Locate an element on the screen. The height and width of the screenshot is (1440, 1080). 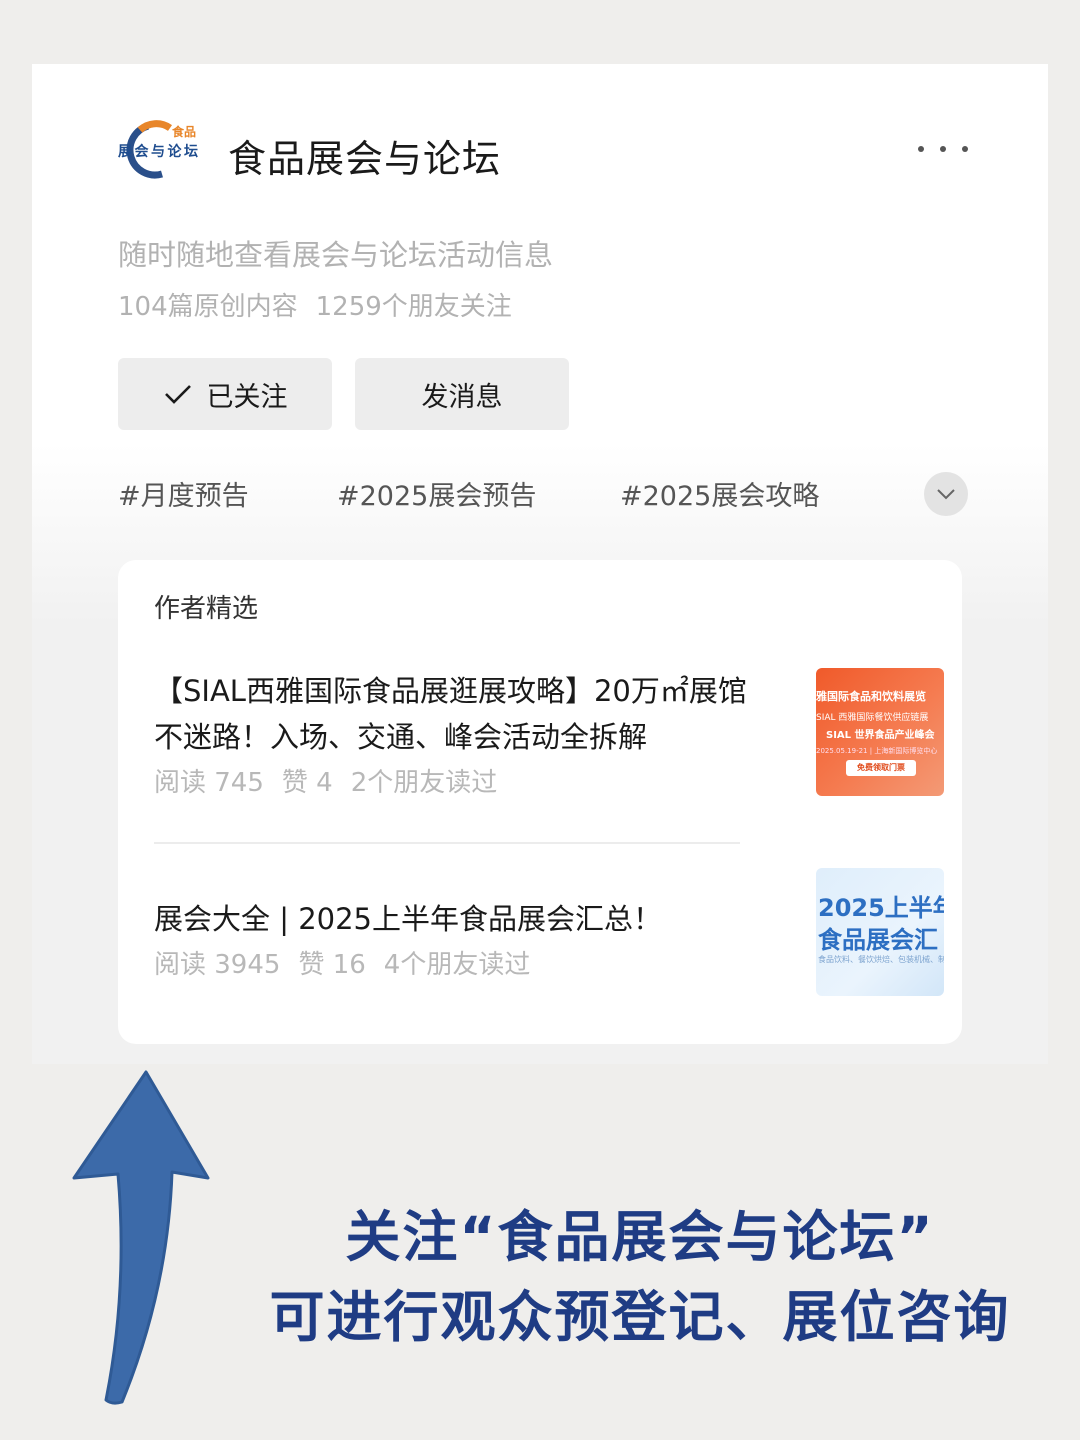
thumb-ticket-button: 免费领取门票 is located at coordinates (881, 768).